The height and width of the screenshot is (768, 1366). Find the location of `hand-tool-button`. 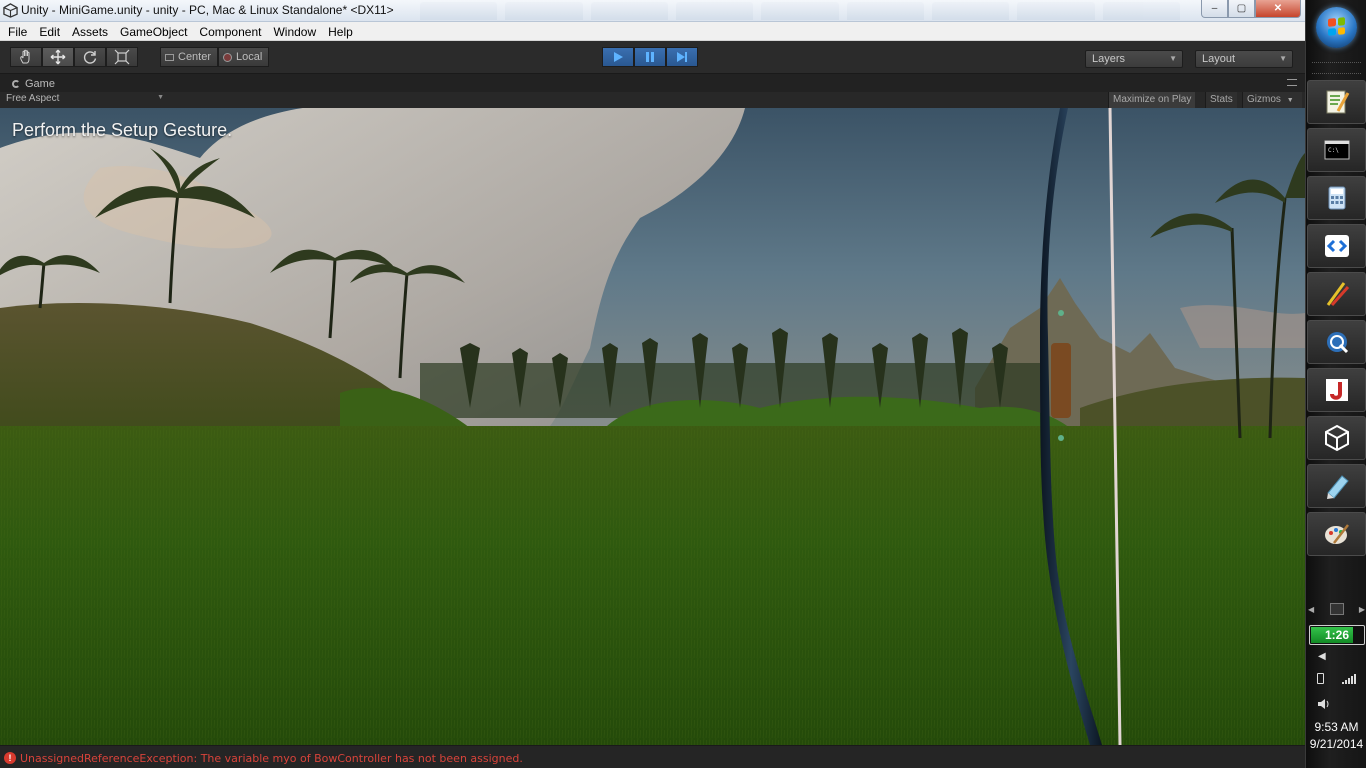

hand-tool-button is located at coordinates (26, 57).